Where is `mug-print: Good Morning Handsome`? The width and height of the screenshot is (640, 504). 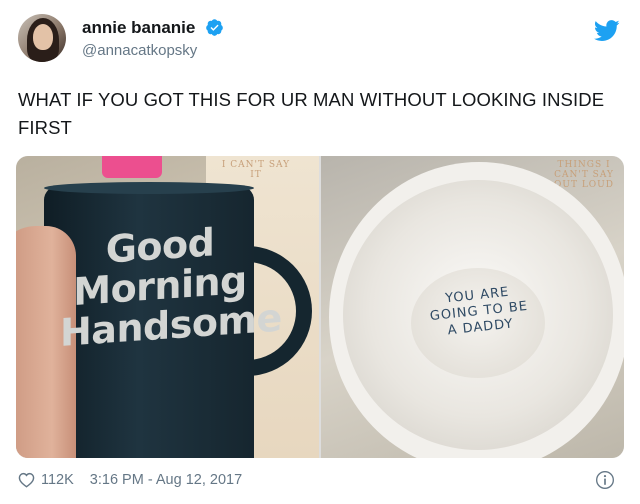
mug-print: Good Morning Handsome is located at coordinates (171, 287).